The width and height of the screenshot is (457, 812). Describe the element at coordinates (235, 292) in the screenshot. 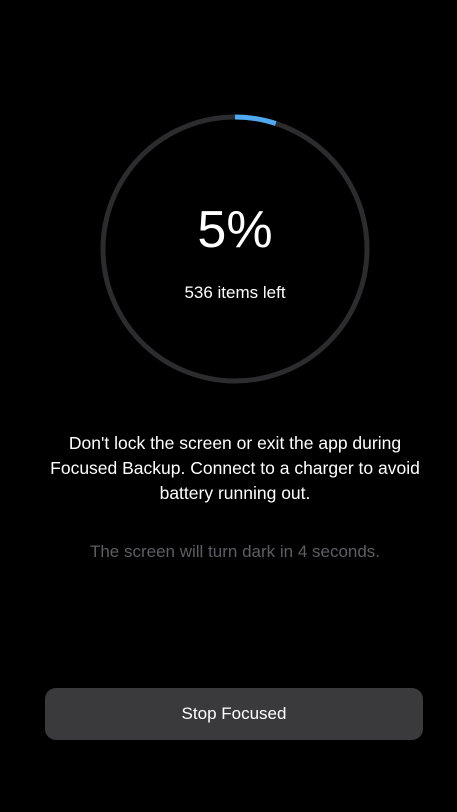

I see `items-left-label: 536 items left` at that location.